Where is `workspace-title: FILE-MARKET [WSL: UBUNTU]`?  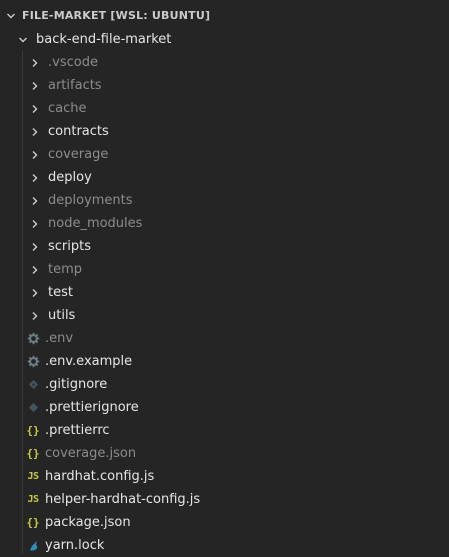 workspace-title: FILE-MARKET [WSL: UBUNTU] is located at coordinates (116, 15).